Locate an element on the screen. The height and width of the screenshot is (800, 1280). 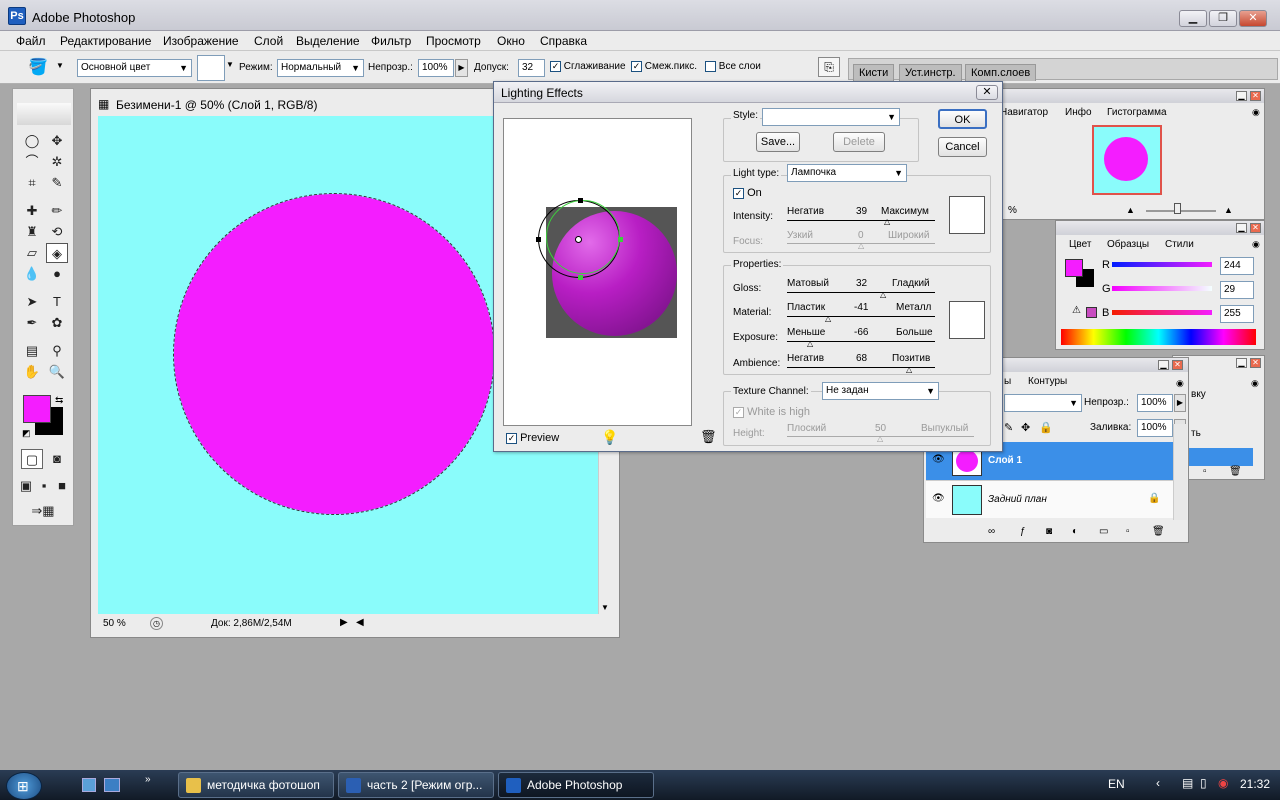
material-thumb: △ is located at coordinates (828, 319).